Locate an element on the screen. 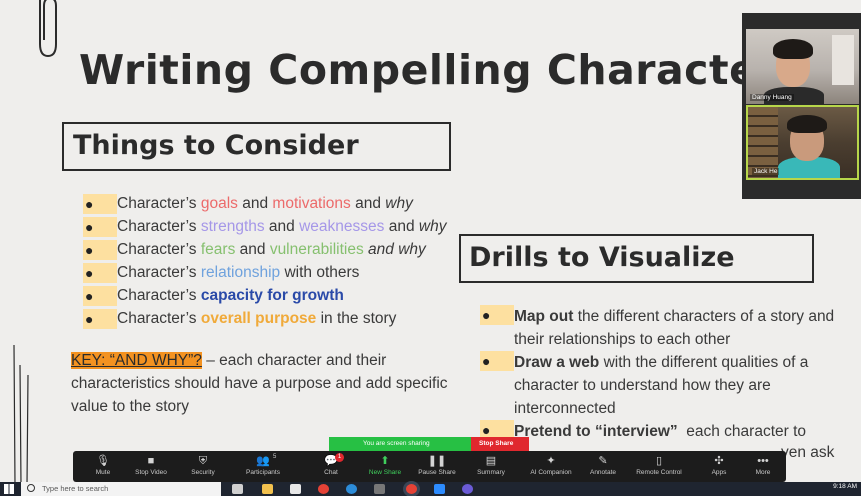 The width and height of the screenshot is (861, 496). start-button is located at coordinates (9, 489).